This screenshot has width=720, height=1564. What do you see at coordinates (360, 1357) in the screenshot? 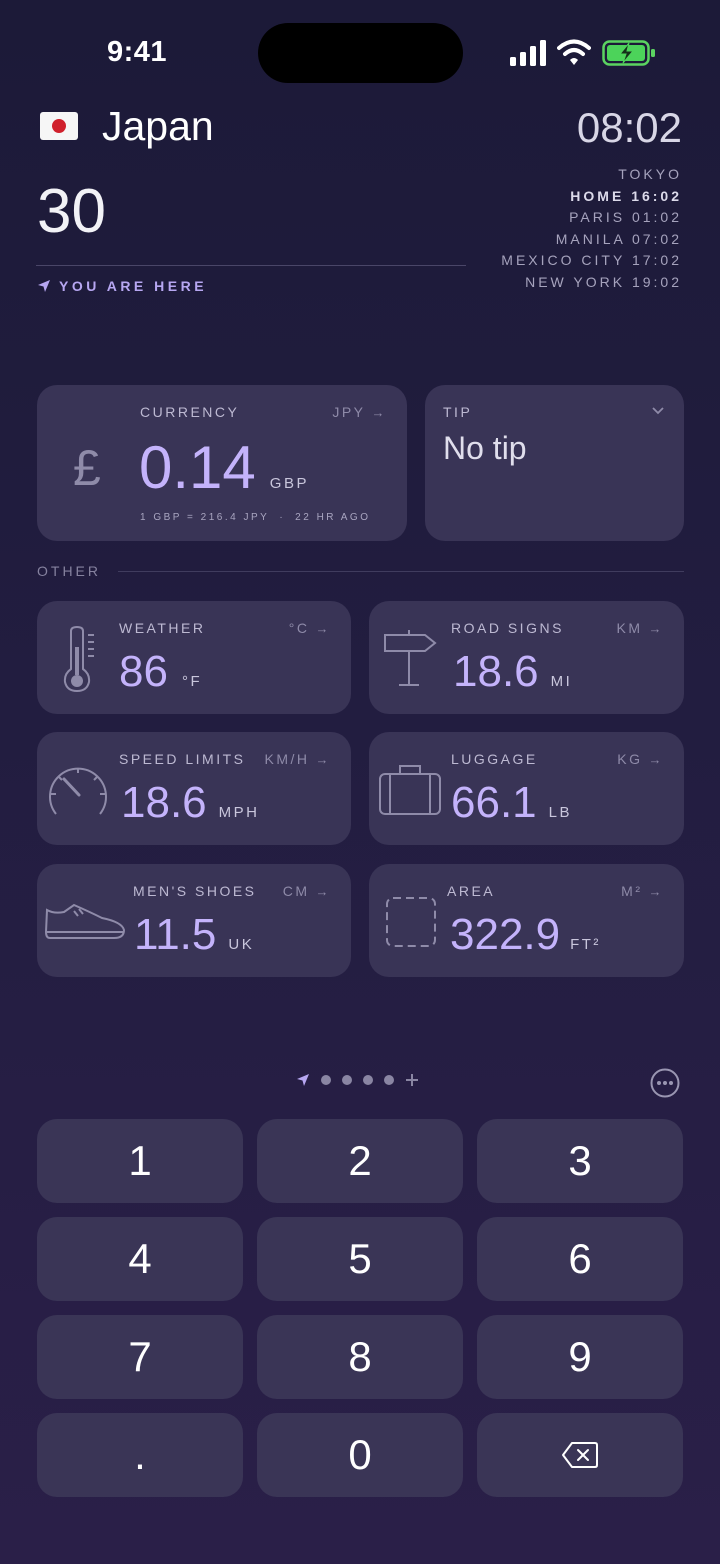
I see `key-8: 8` at bounding box center [360, 1357].